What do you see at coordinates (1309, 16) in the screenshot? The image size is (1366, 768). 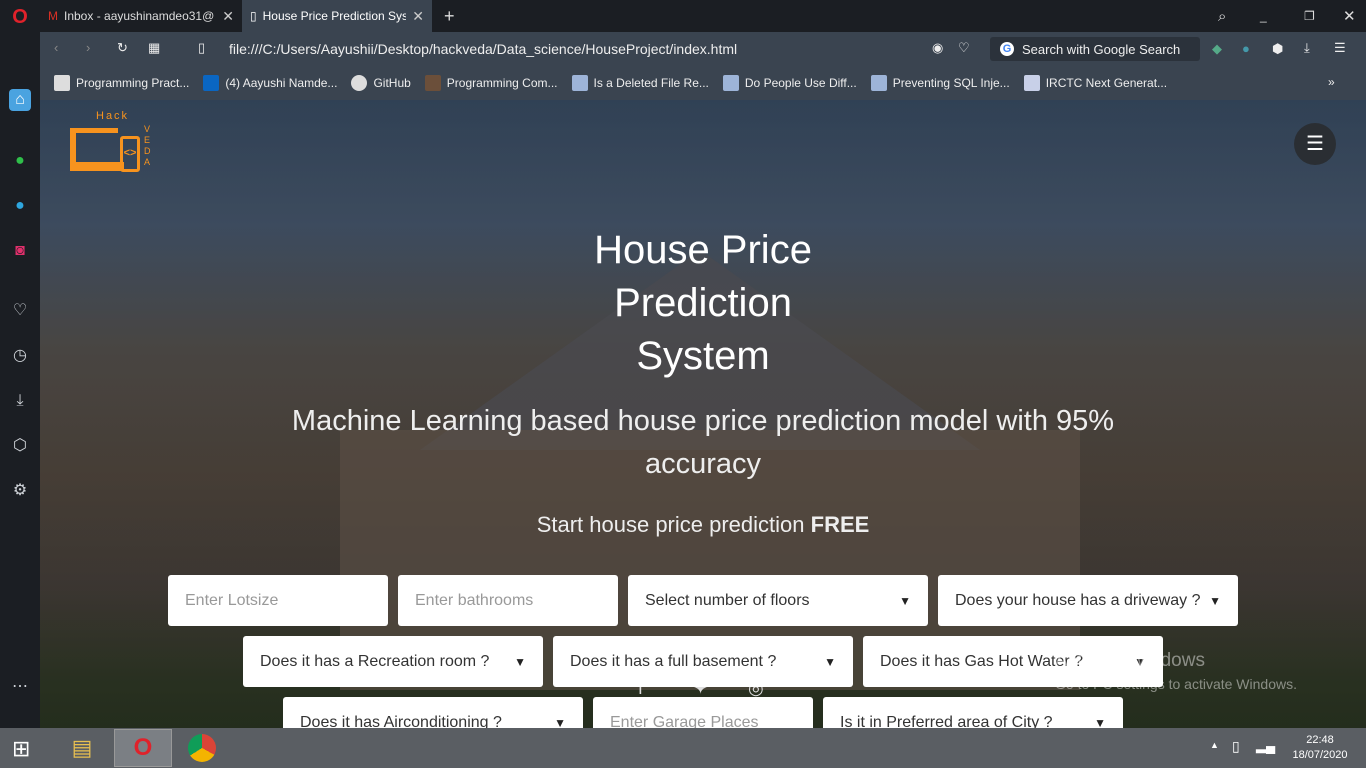 I see `restore-button: ❐` at bounding box center [1309, 16].